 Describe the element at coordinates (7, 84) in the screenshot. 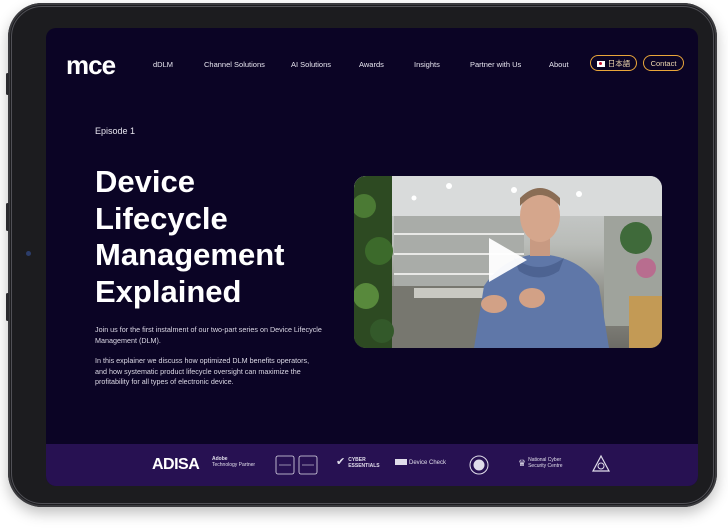

I see `tablet-side-button` at that location.